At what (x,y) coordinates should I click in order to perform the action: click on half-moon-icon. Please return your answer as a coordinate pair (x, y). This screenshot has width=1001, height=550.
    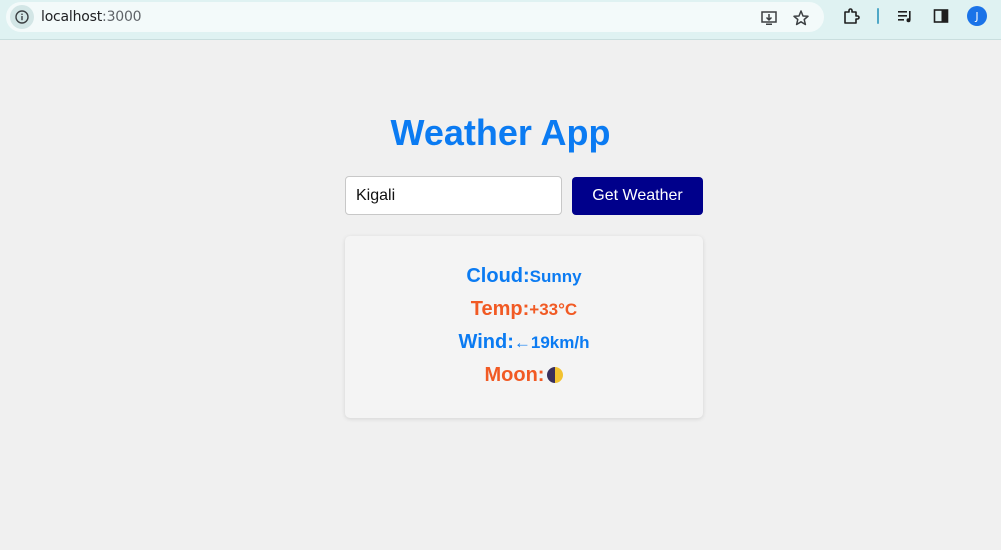
    Looking at the image, I should click on (555, 375).